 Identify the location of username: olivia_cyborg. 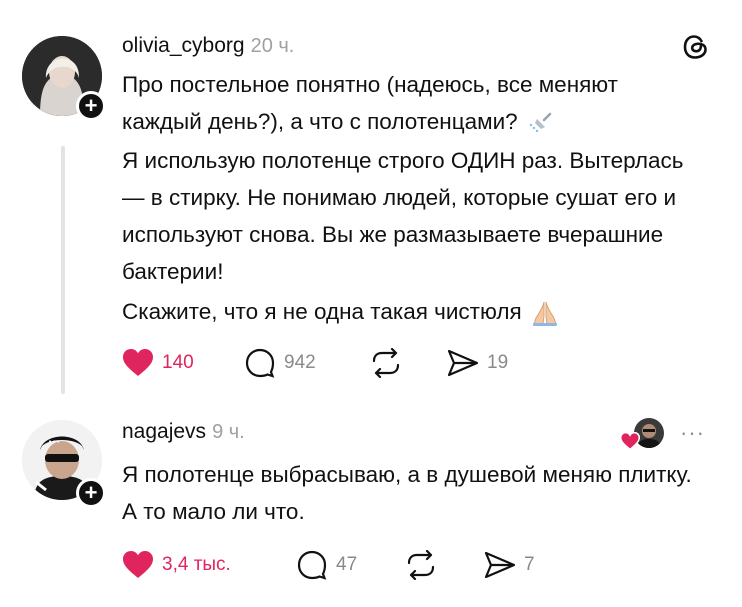
(183, 46).